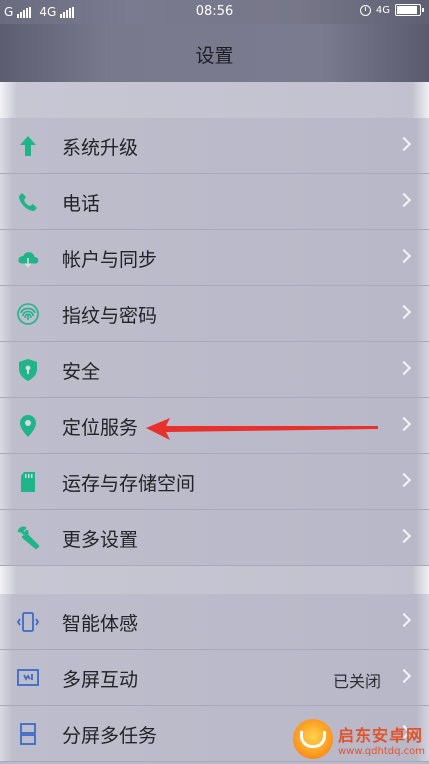 Image resolution: width=429 pixels, height=764 pixels. Describe the element at coordinates (214, 622) in the screenshot. I see `row-smart-motion: 智能体感` at that location.